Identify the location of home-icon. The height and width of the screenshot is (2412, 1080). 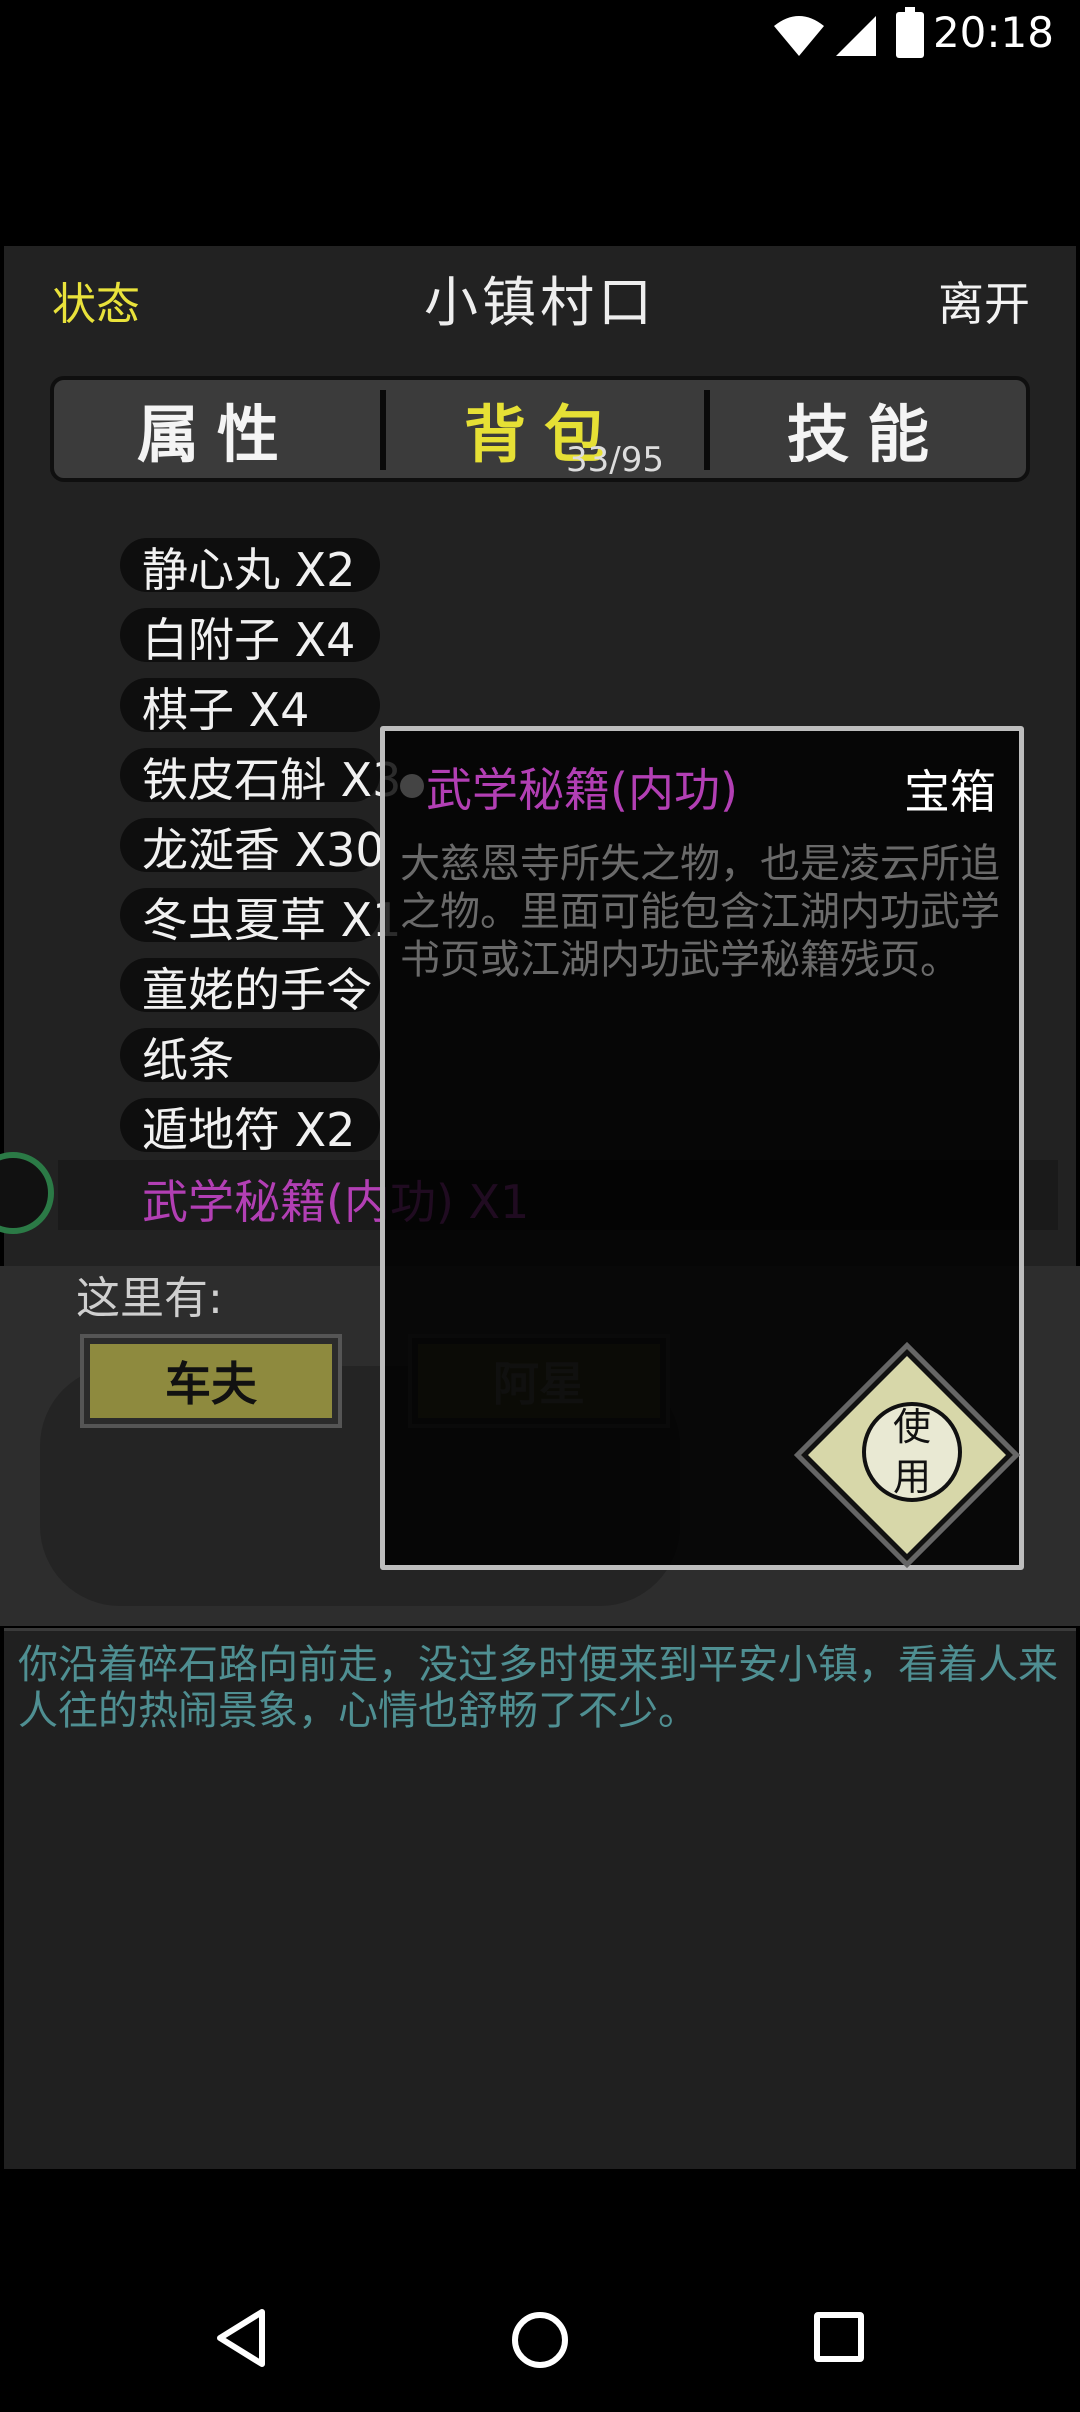
(540, 2340).